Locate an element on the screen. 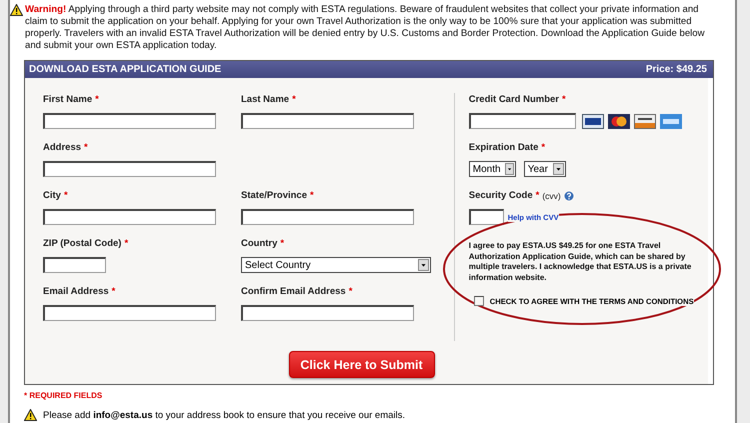  field-label: Security Code is located at coordinates (500, 196).